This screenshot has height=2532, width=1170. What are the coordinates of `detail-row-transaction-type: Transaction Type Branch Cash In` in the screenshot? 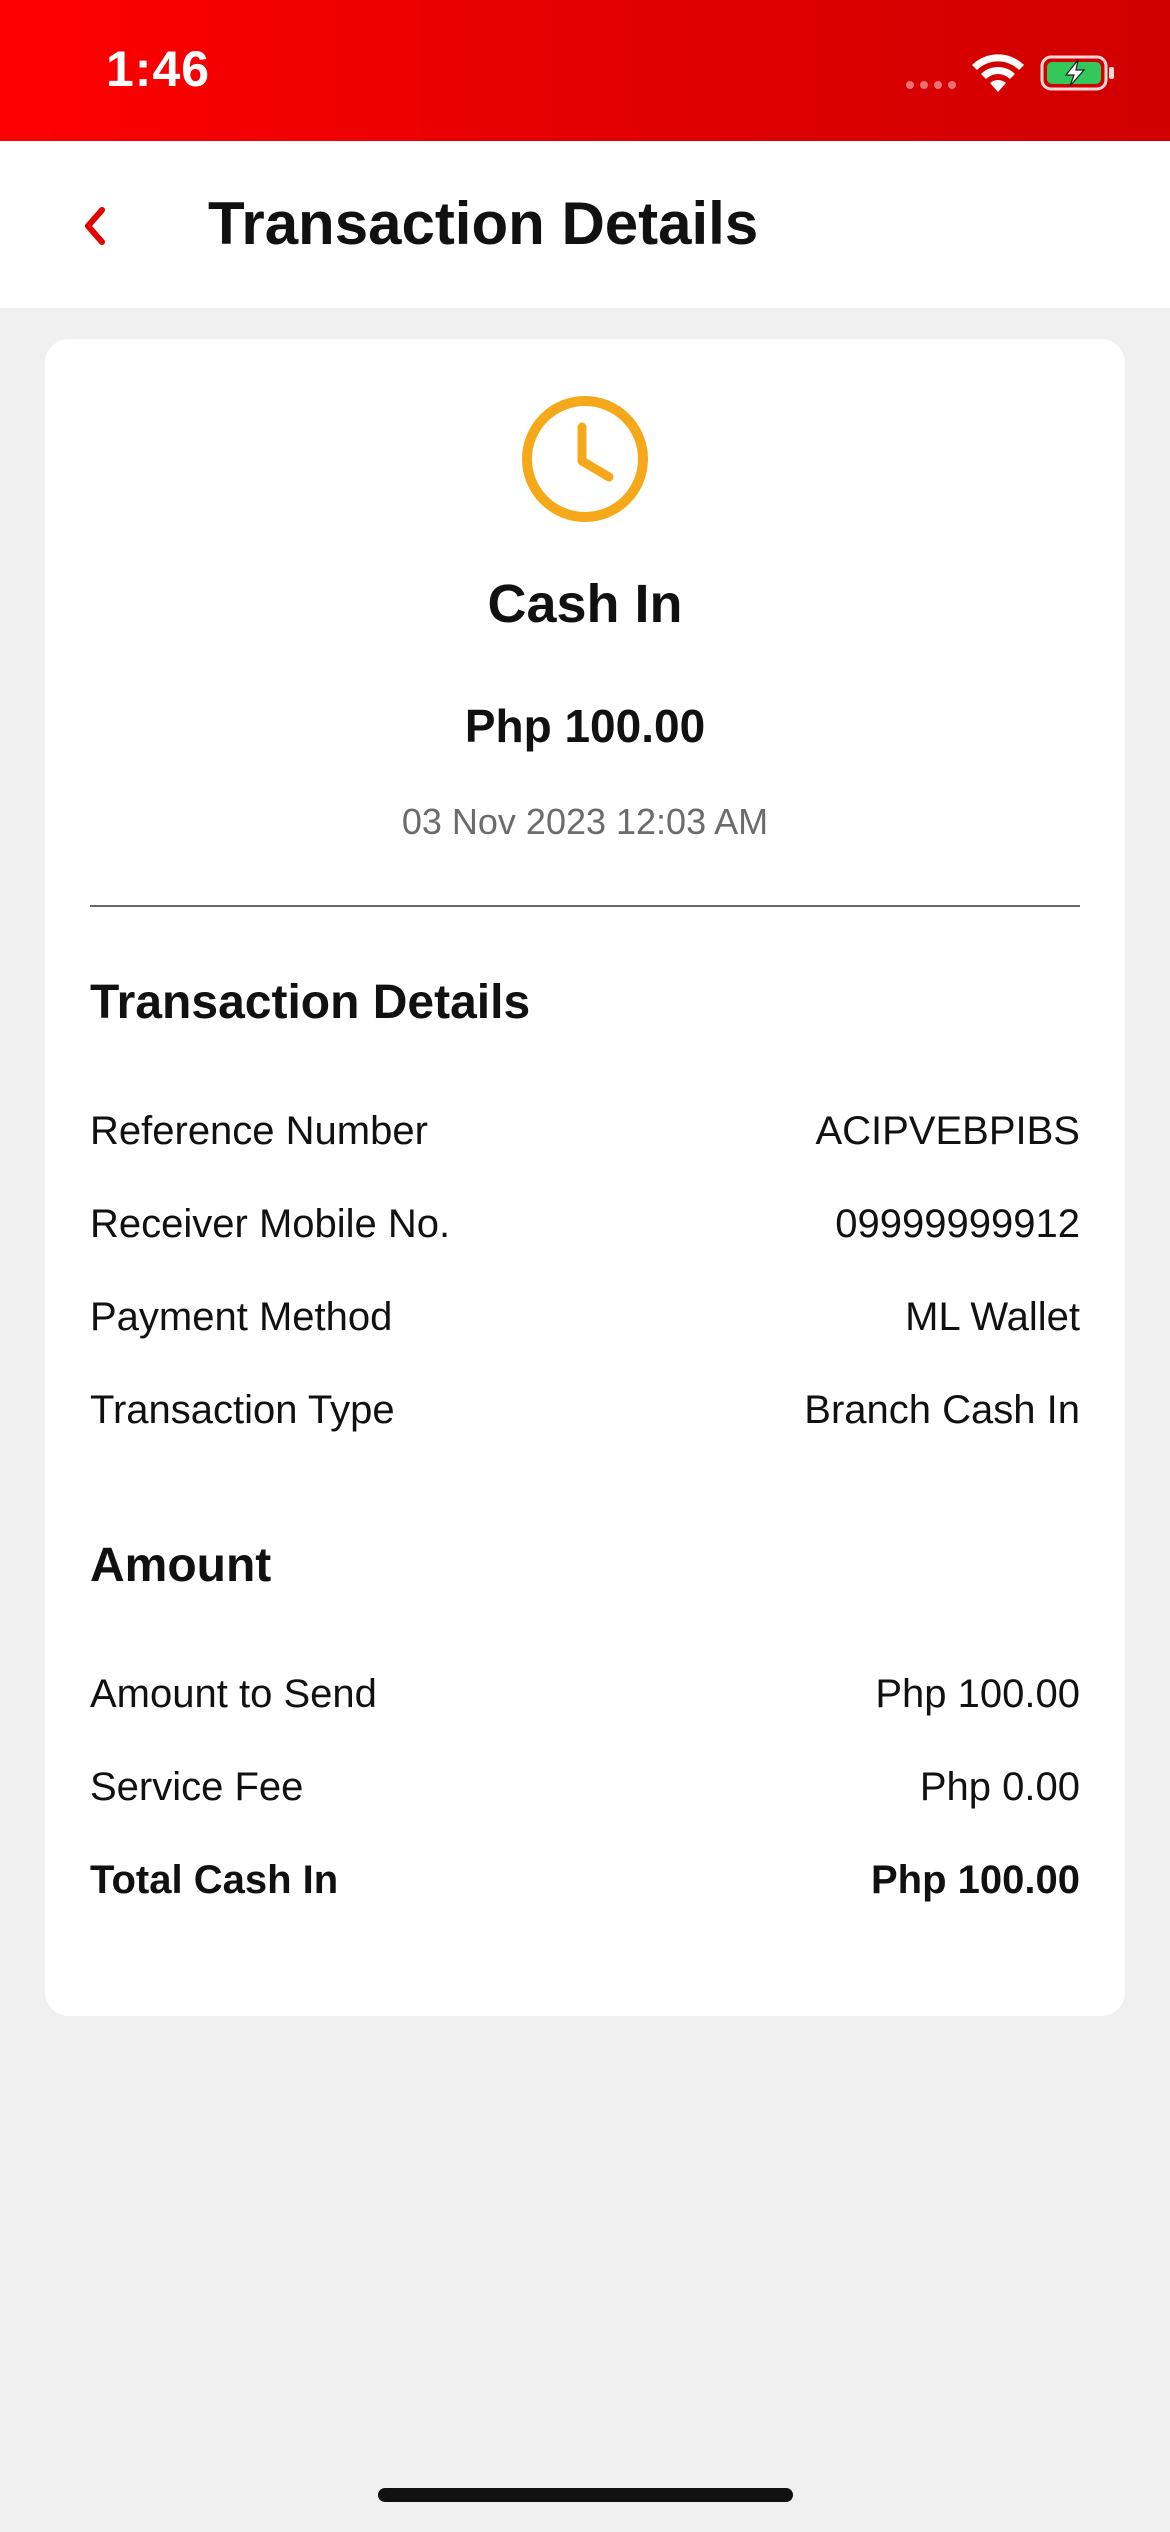 It's located at (585, 1410).